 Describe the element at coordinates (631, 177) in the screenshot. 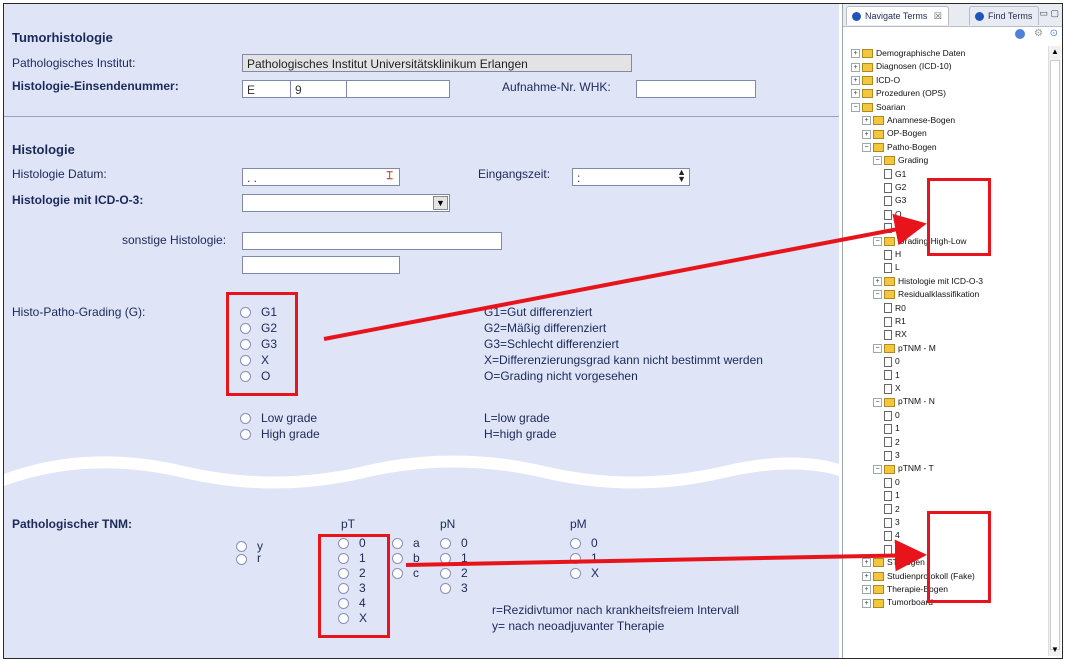

I see `eingangszeit-field: : ▲ ▼` at that location.